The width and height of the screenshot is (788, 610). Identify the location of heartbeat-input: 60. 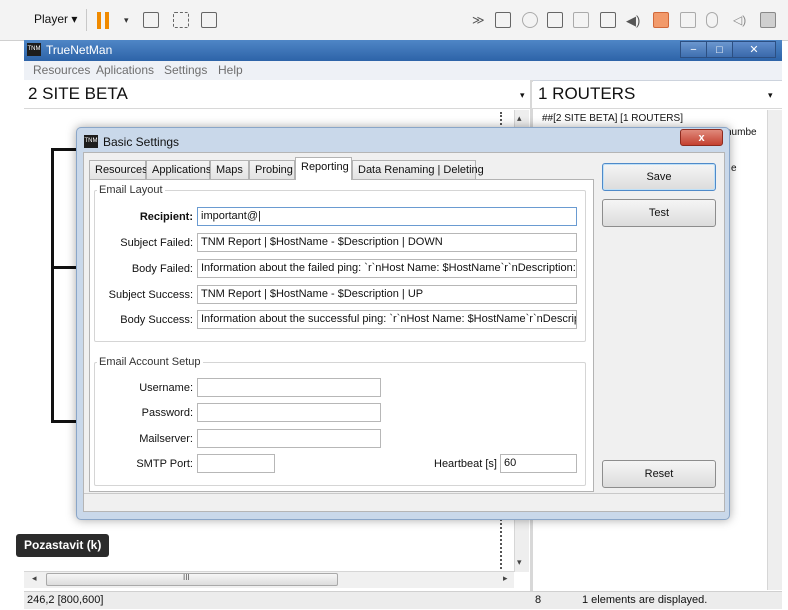
(538, 463).